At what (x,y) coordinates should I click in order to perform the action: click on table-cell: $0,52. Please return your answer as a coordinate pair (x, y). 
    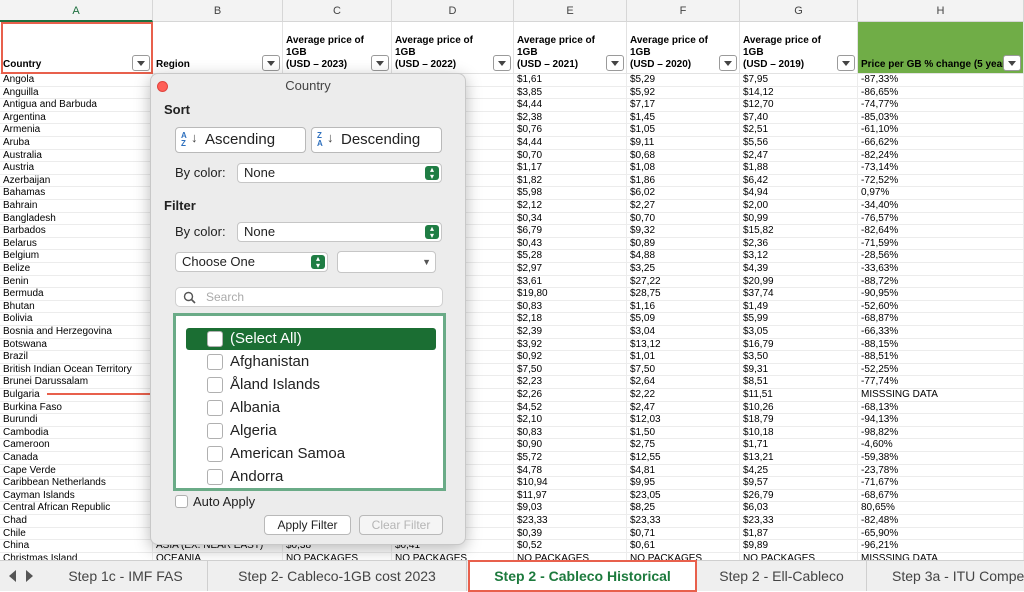
    Looking at the image, I should click on (570, 546).